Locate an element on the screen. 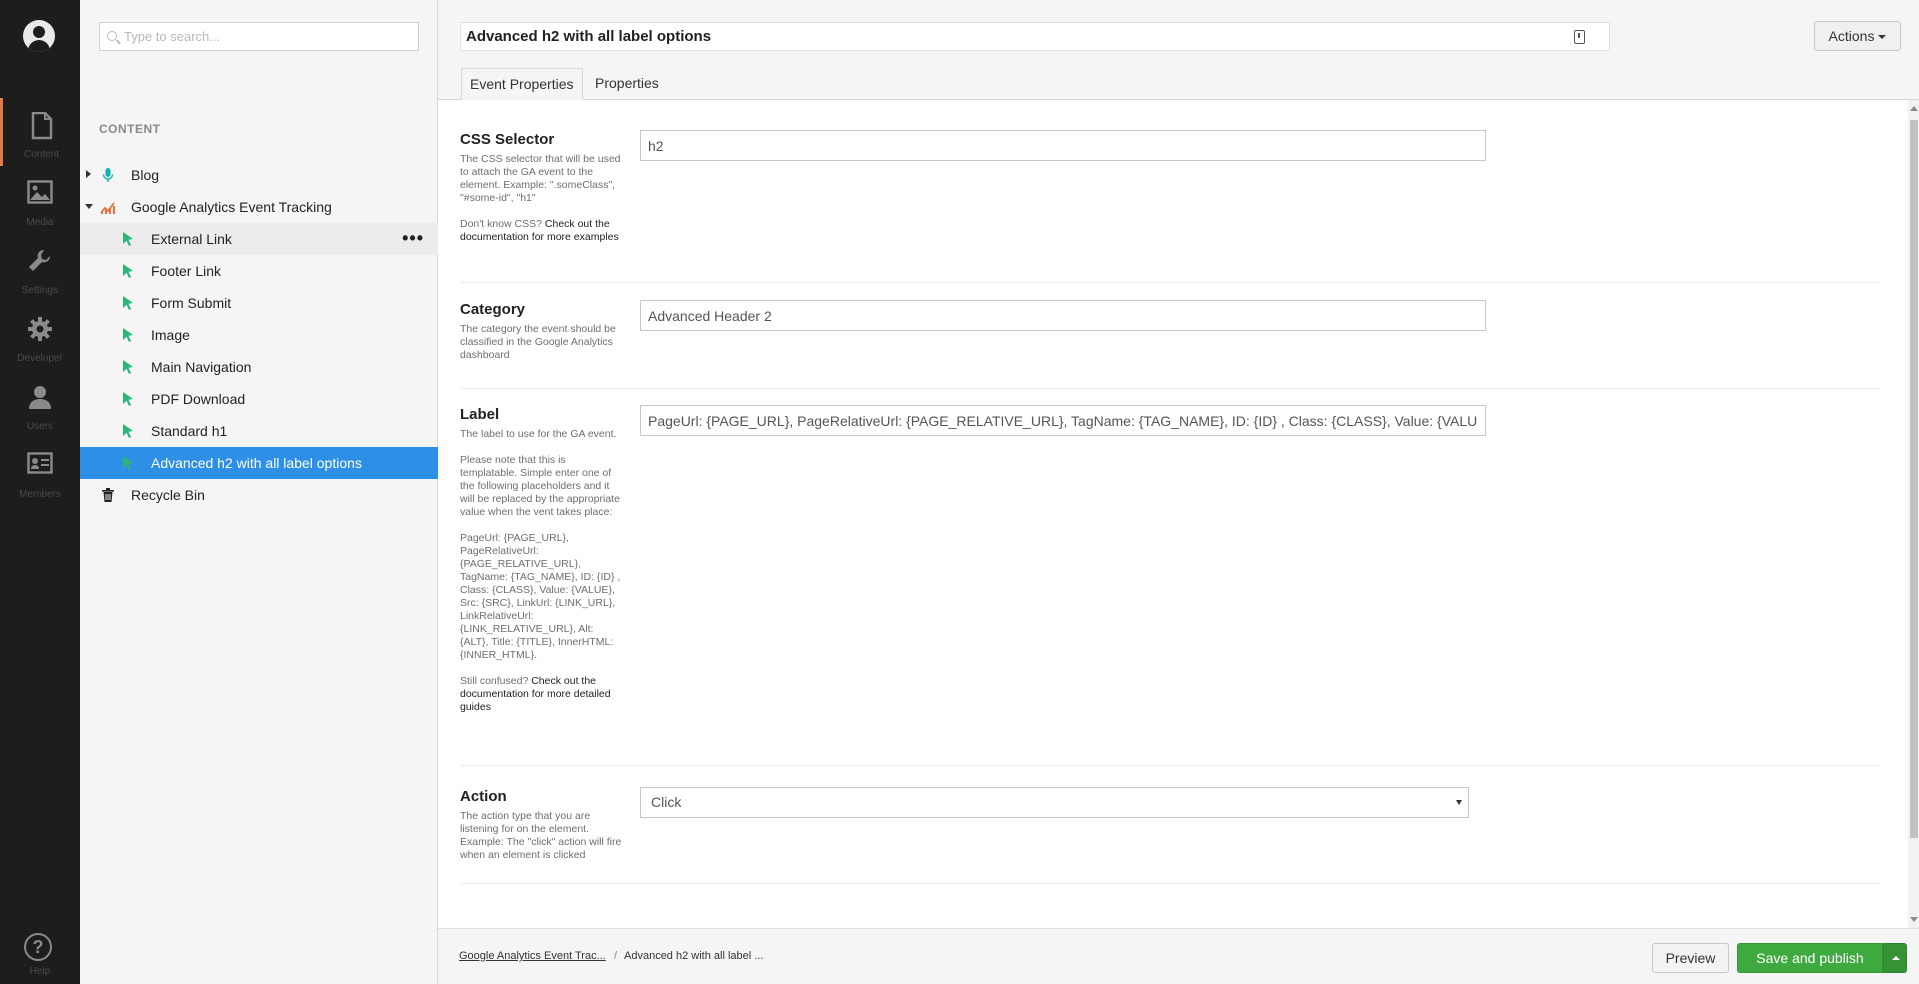  tree-node-advanced-h2: Advanced h2 with all label options is located at coordinates (259, 463).